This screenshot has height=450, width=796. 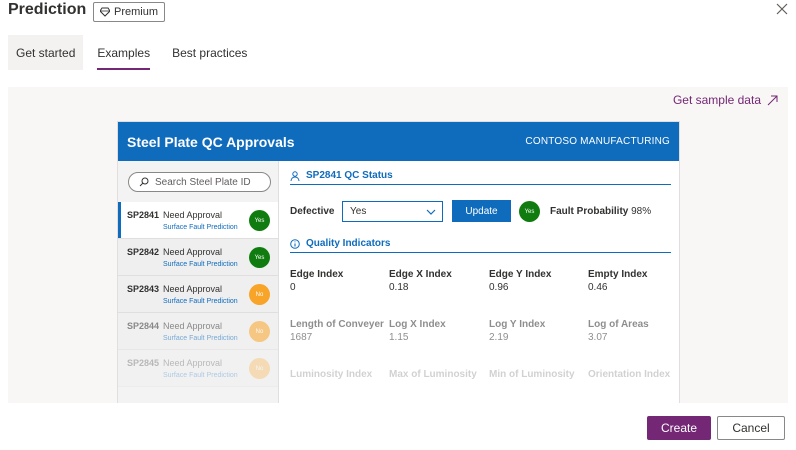 I want to click on defective-value: Yes, so click(x=358, y=211).